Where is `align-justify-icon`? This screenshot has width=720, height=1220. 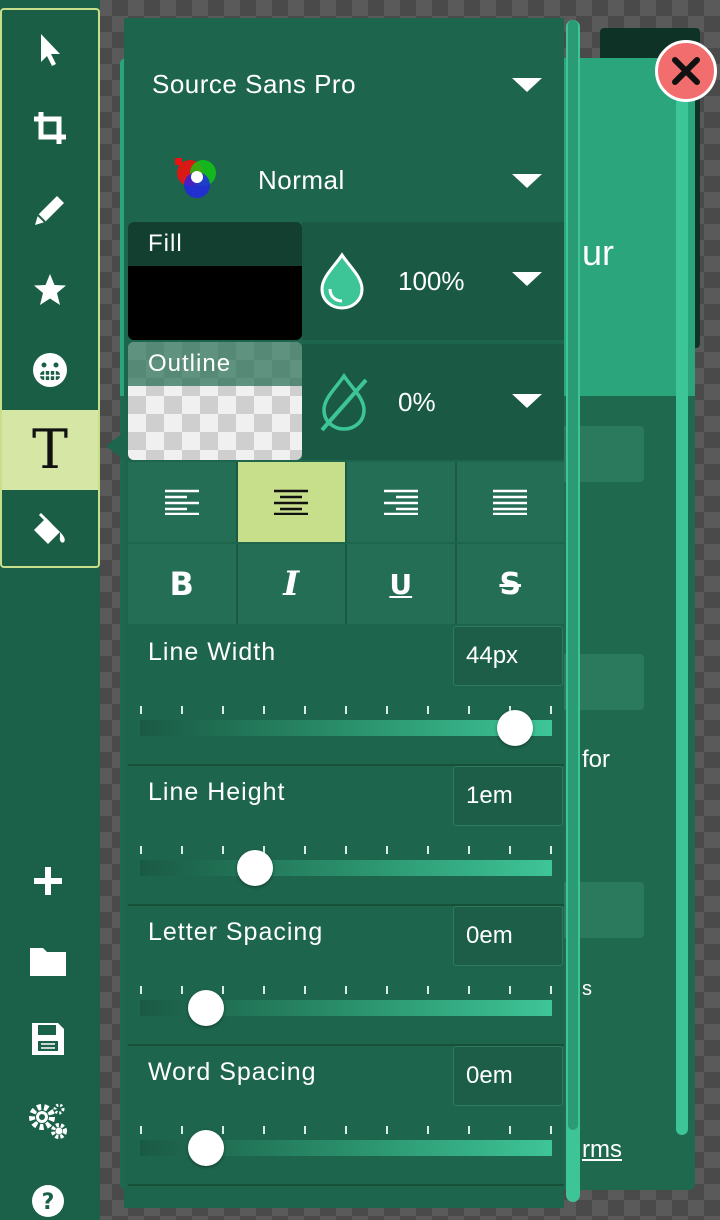 align-justify-icon is located at coordinates (510, 502).